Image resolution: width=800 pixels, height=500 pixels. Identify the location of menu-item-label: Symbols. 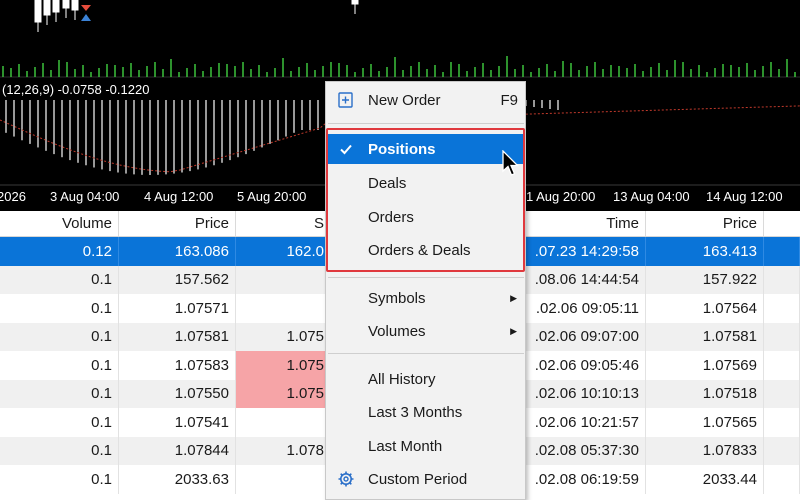
(397, 298).